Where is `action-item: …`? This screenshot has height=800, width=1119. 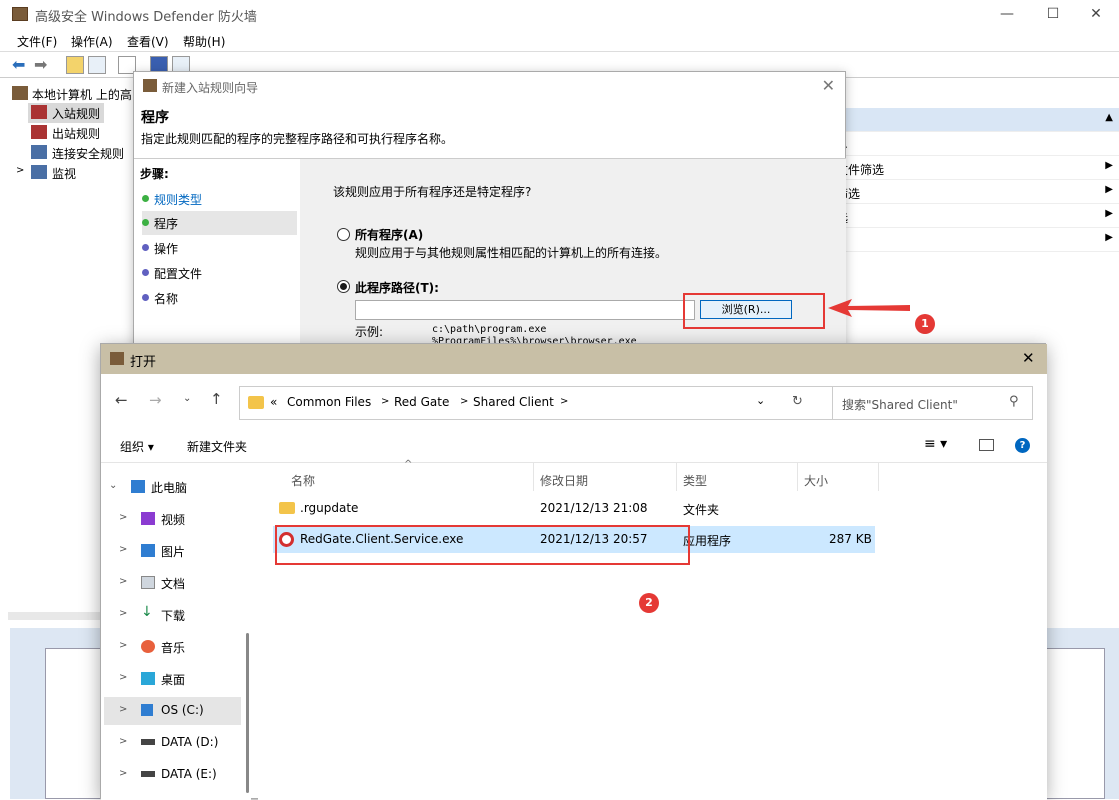 action-item: … is located at coordinates (977, 144).